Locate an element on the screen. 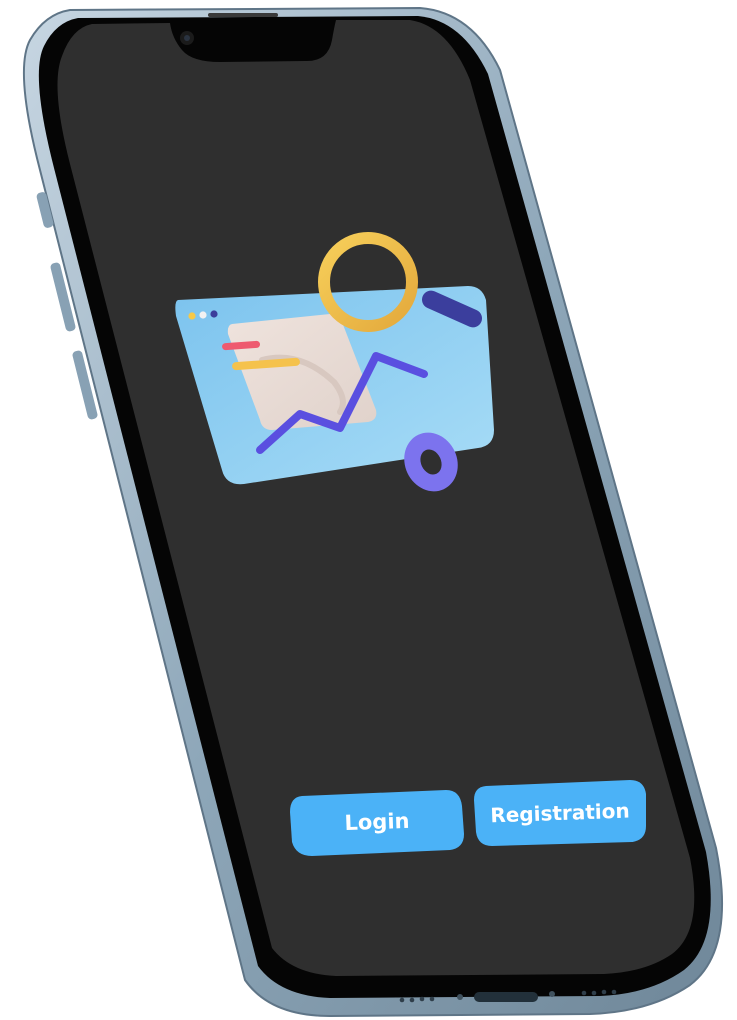  bottom-screw-left is located at coordinates (460, 997).